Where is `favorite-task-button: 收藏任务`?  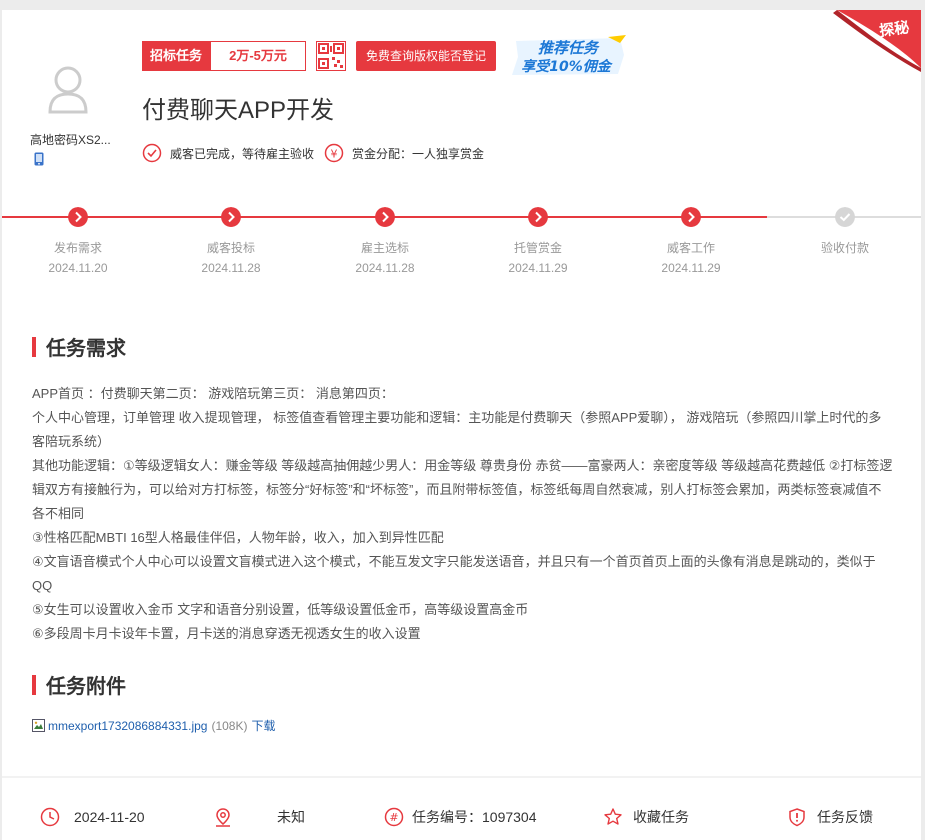
favorite-task-button: 收藏任务 is located at coordinates (646, 817).